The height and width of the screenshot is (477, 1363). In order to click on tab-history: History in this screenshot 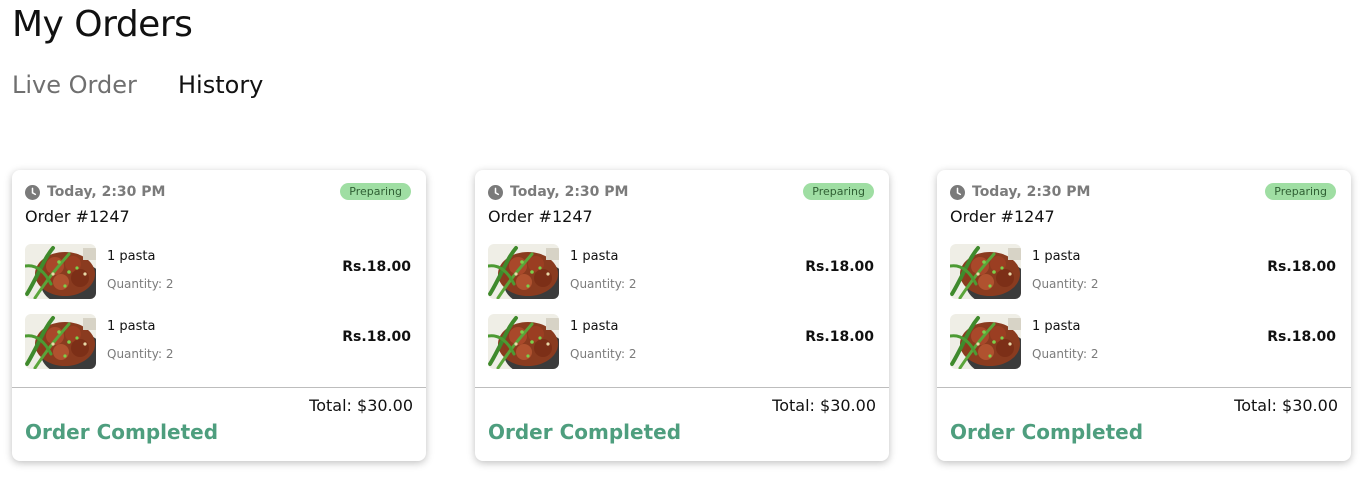, I will do `click(220, 85)`.